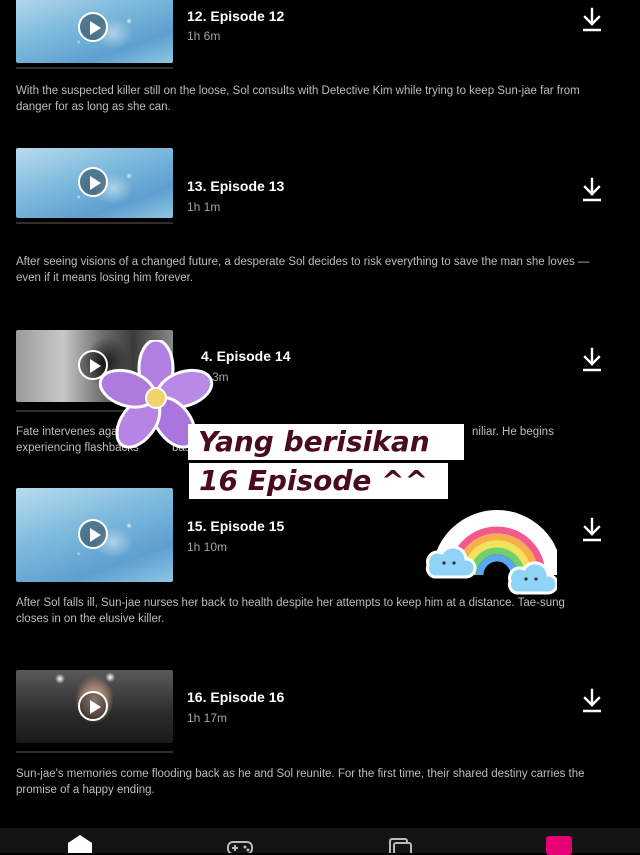 Image resolution: width=640 pixels, height=855 pixels. What do you see at coordinates (236, 526) in the screenshot?
I see `episode-title: 15. Episode 15` at bounding box center [236, 526].